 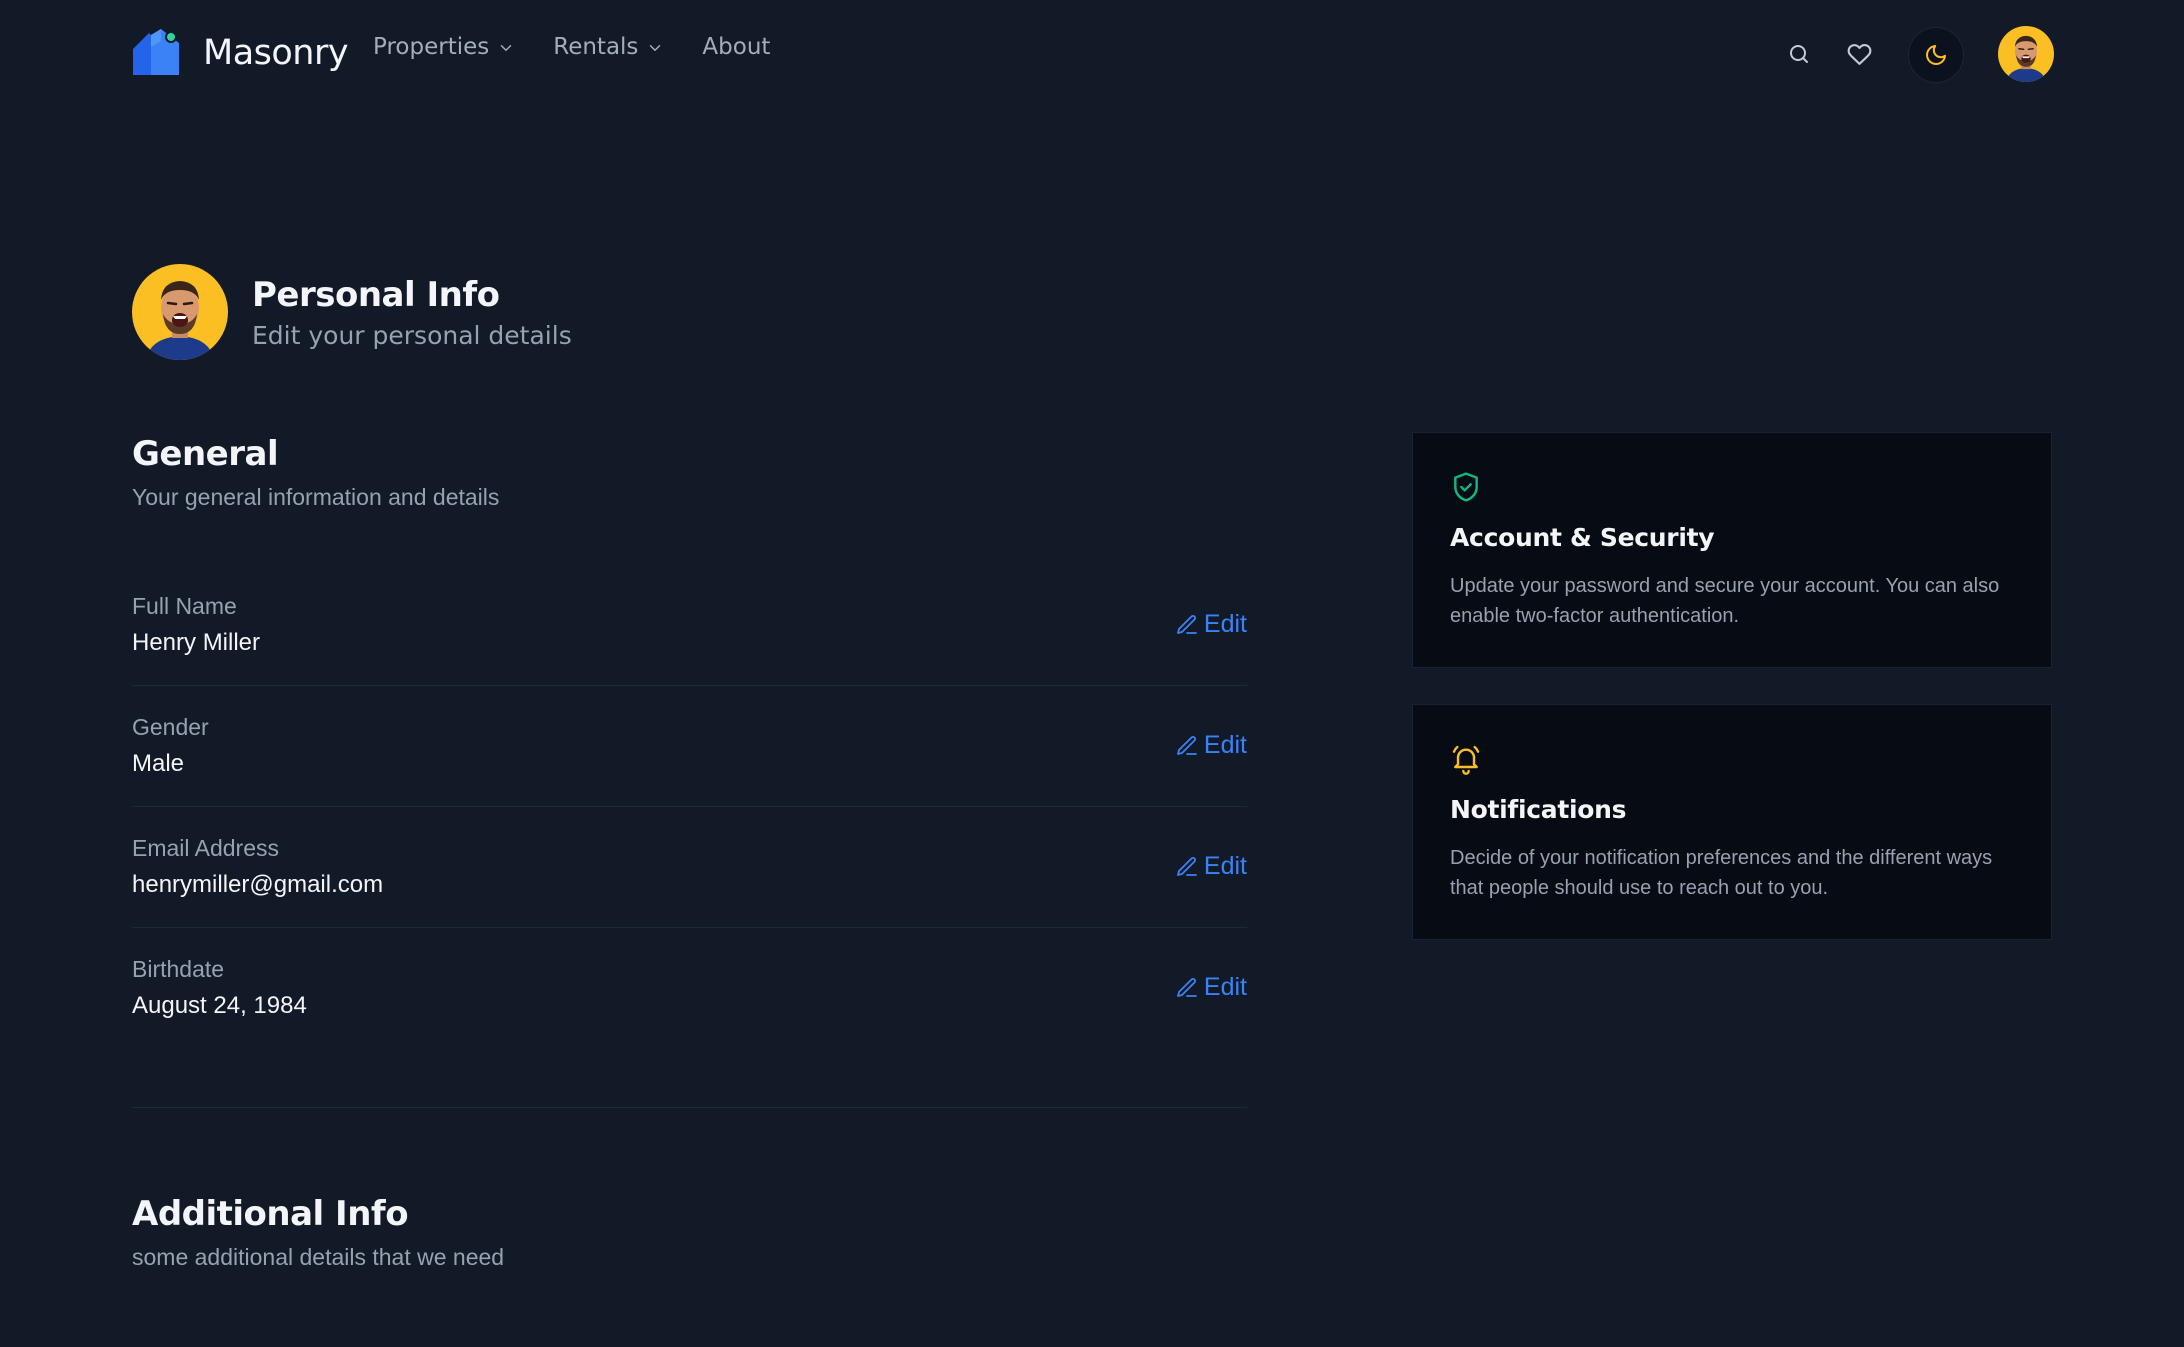 I want to click on field-label: Email Address, so click(x=206, y=848).